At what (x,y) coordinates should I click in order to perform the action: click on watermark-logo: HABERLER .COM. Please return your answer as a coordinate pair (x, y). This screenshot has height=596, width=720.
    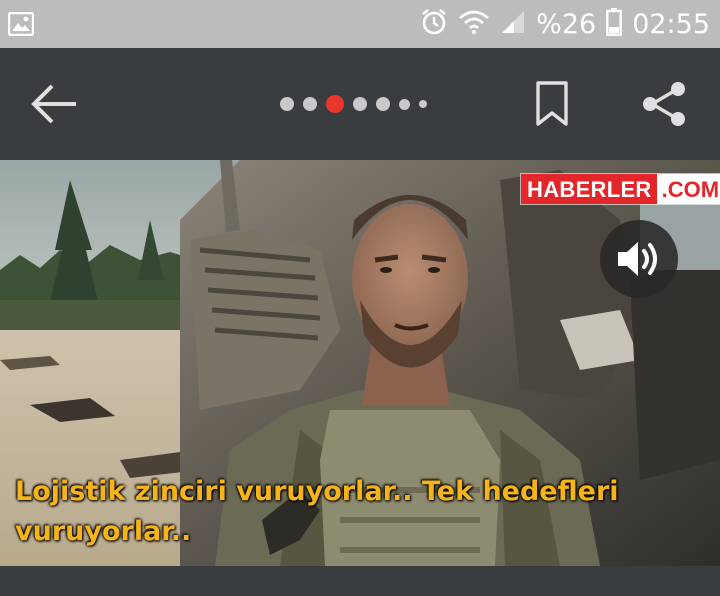
    Looking at the image, I should click on (620, 189).